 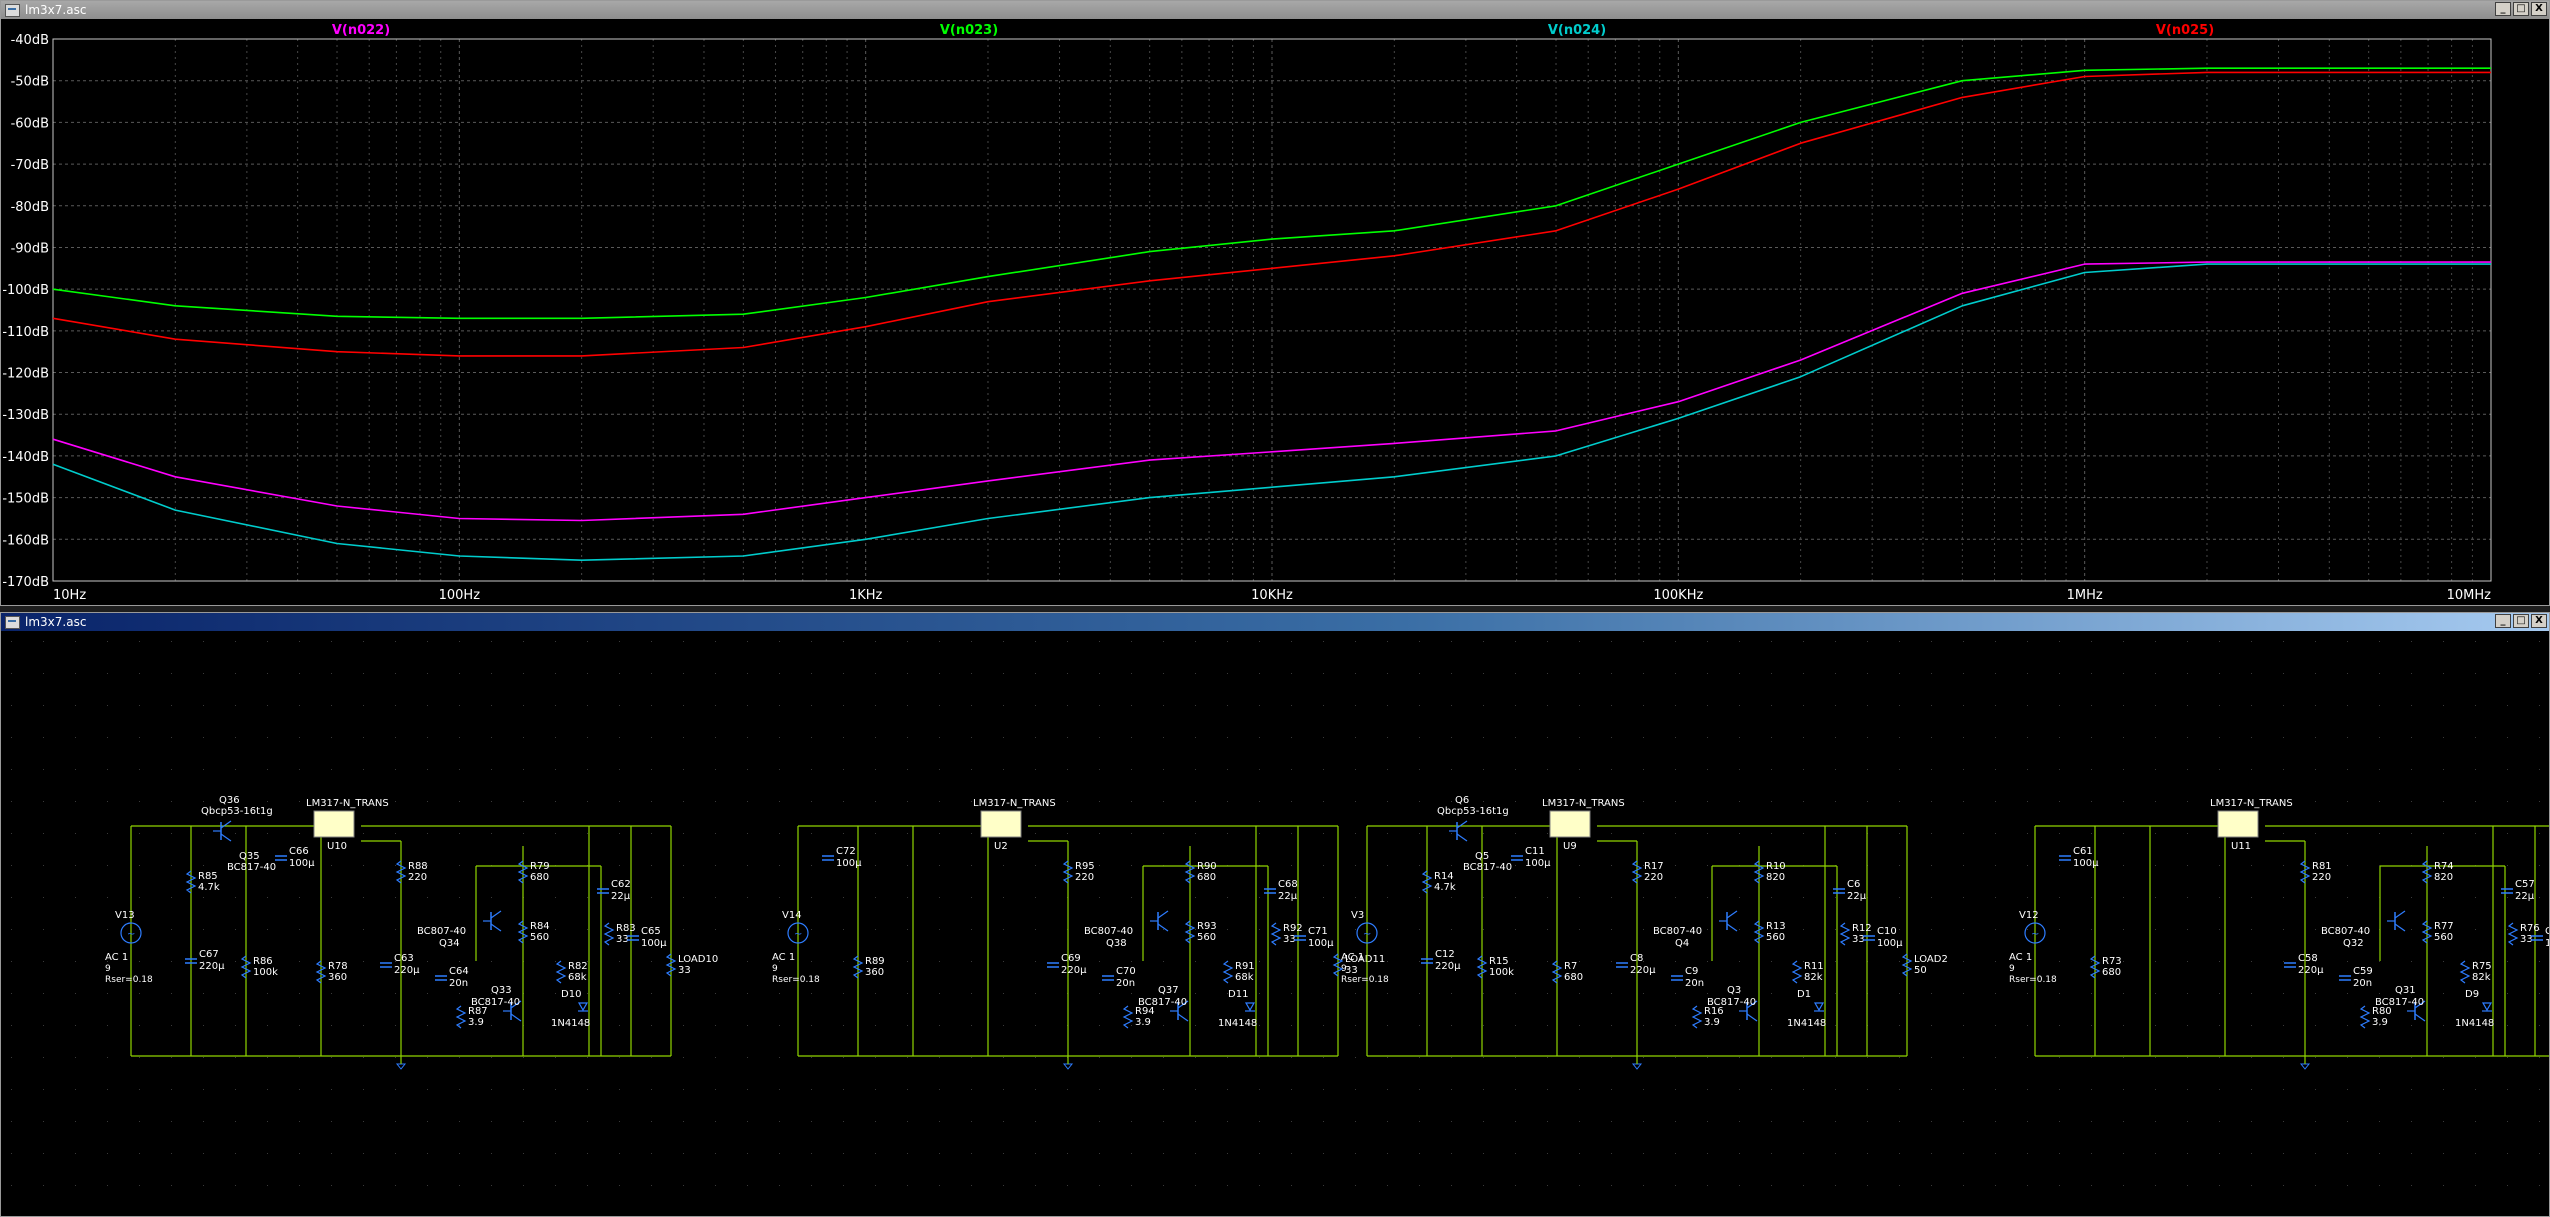 I want to click on component-ref: R90, so click(x=1207, y=866).